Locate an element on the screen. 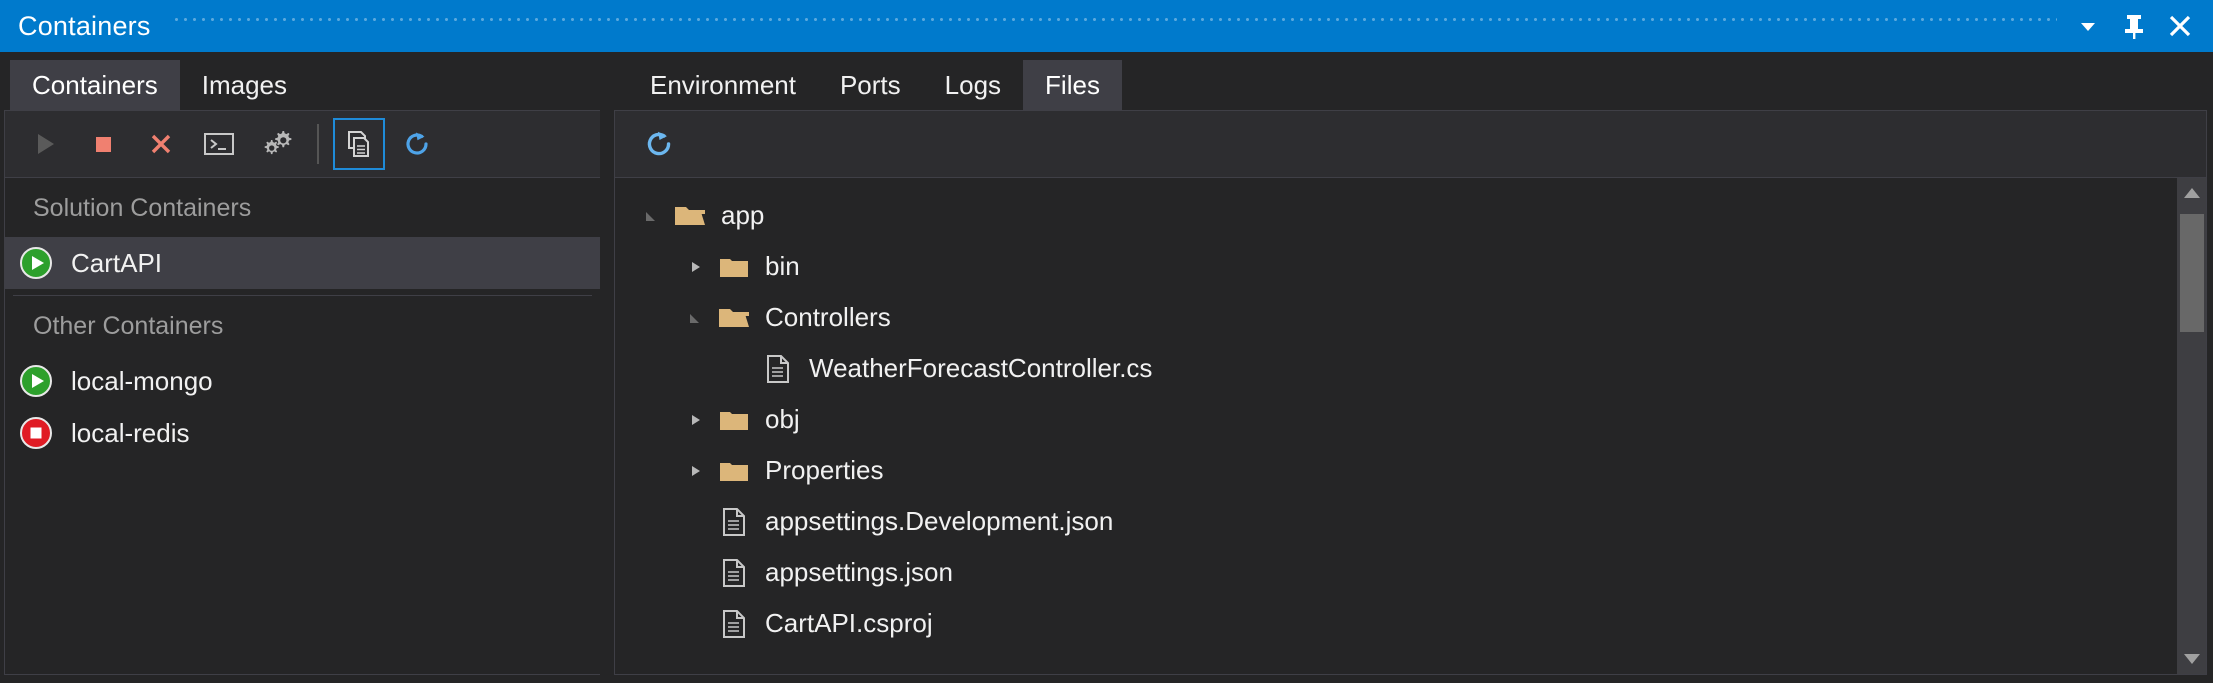  containers-toolbar is located at coordinates (302, 144).